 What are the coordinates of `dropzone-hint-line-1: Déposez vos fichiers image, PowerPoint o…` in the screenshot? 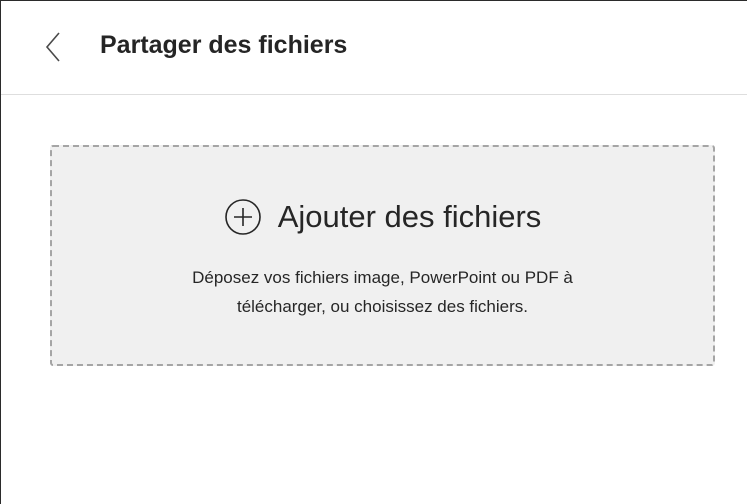 It's located at (382, 277).